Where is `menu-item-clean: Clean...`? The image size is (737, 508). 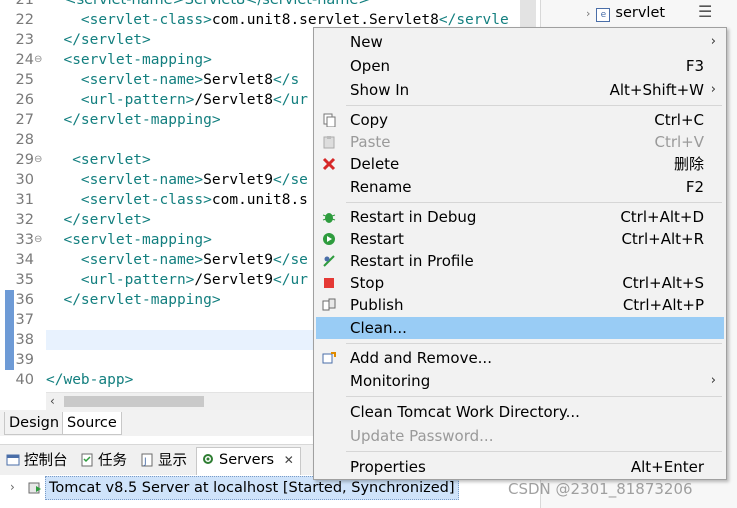 menu-item-clean: Clean... is located at coordinates (520, 328).